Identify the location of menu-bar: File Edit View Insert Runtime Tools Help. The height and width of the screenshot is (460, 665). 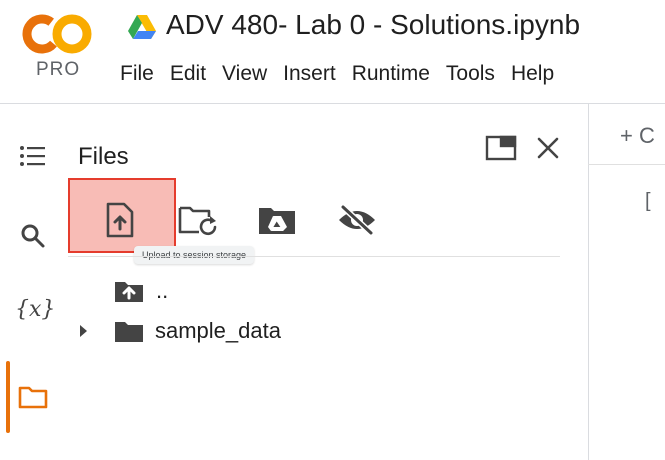
(345, 74).